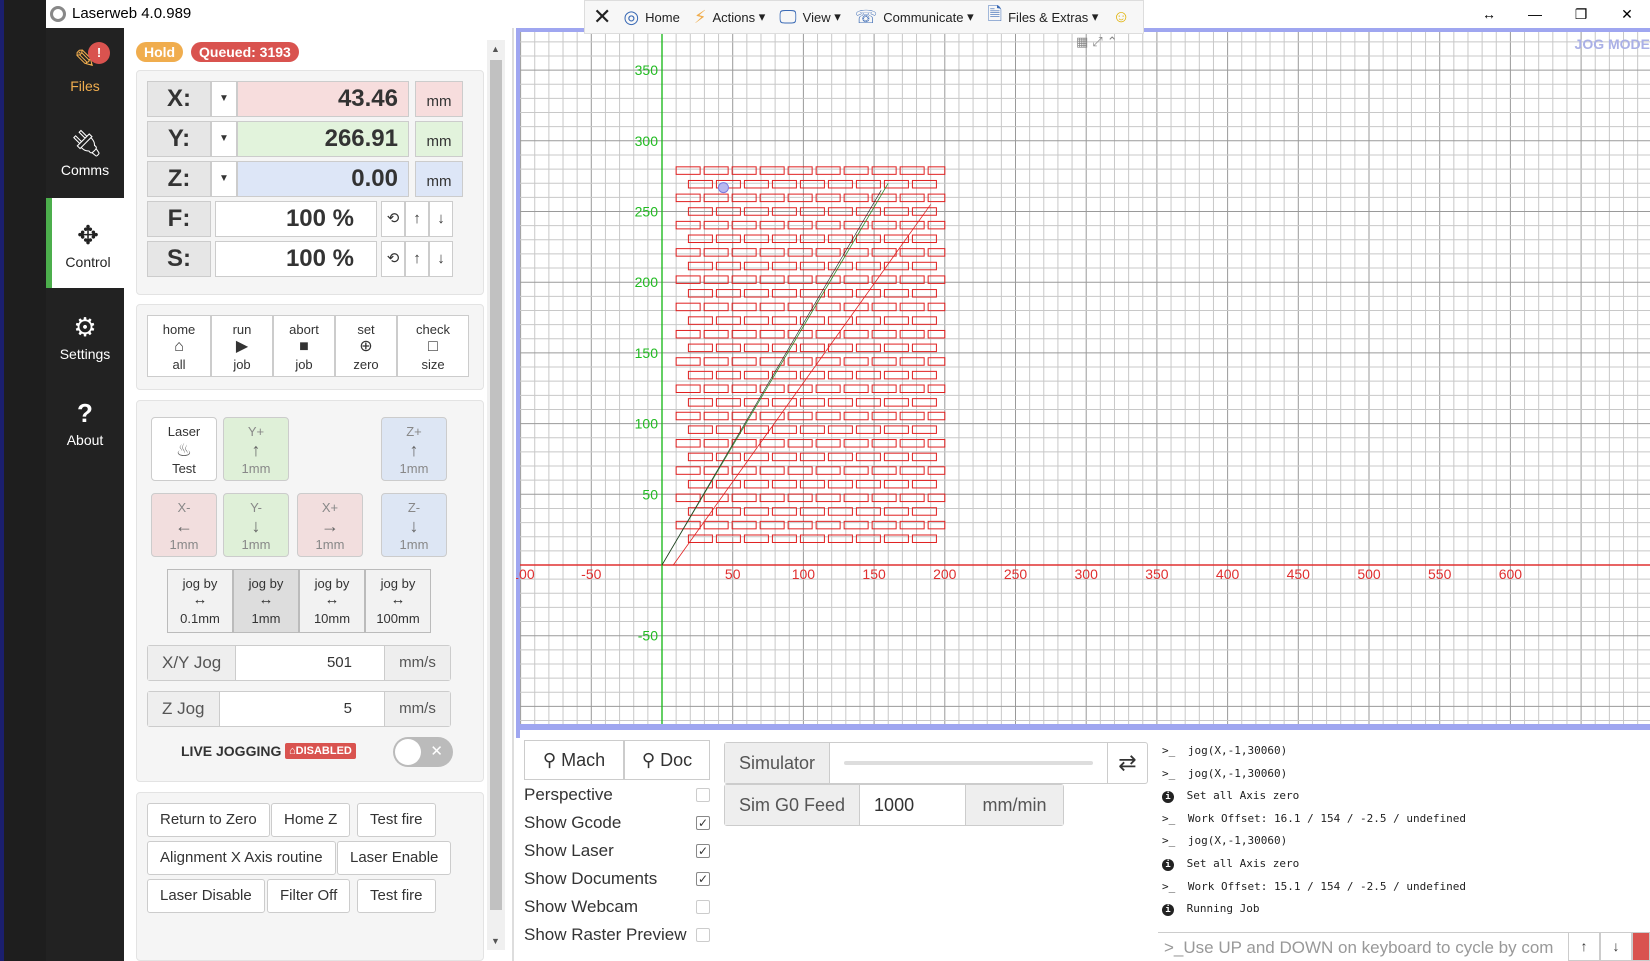  Describe the element at coordinates (617, 823) in the screenshot. I see `option-show-gcode: Show Gcode ✓` at that location.